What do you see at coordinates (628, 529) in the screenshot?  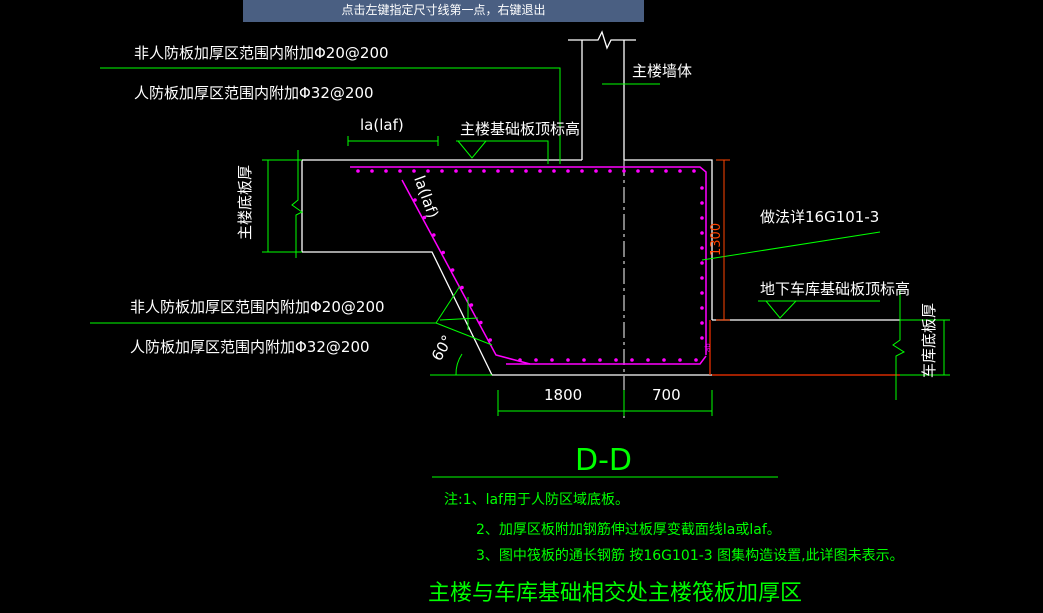 I see `note-2: 2、加厚区板附加钢筋伸过板厚变截面线la或laf。` at bounding box center [628, 529].